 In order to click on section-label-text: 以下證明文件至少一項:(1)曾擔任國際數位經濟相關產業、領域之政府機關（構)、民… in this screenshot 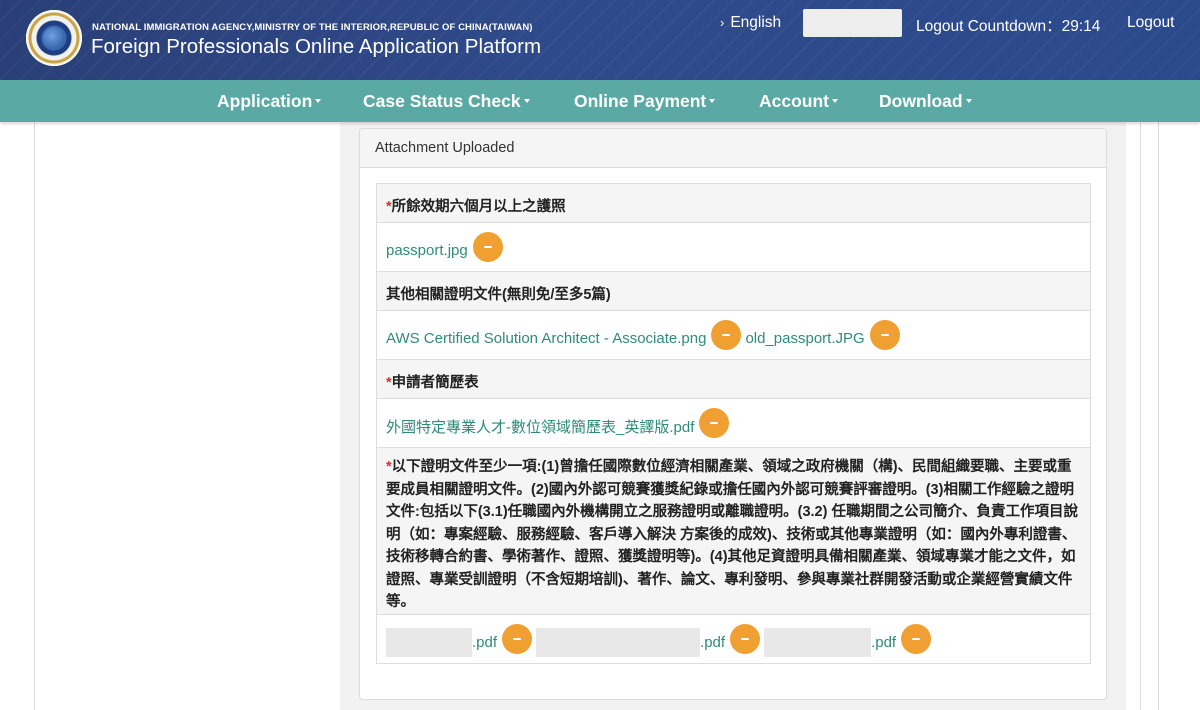, I will do `click(732, 534)`.